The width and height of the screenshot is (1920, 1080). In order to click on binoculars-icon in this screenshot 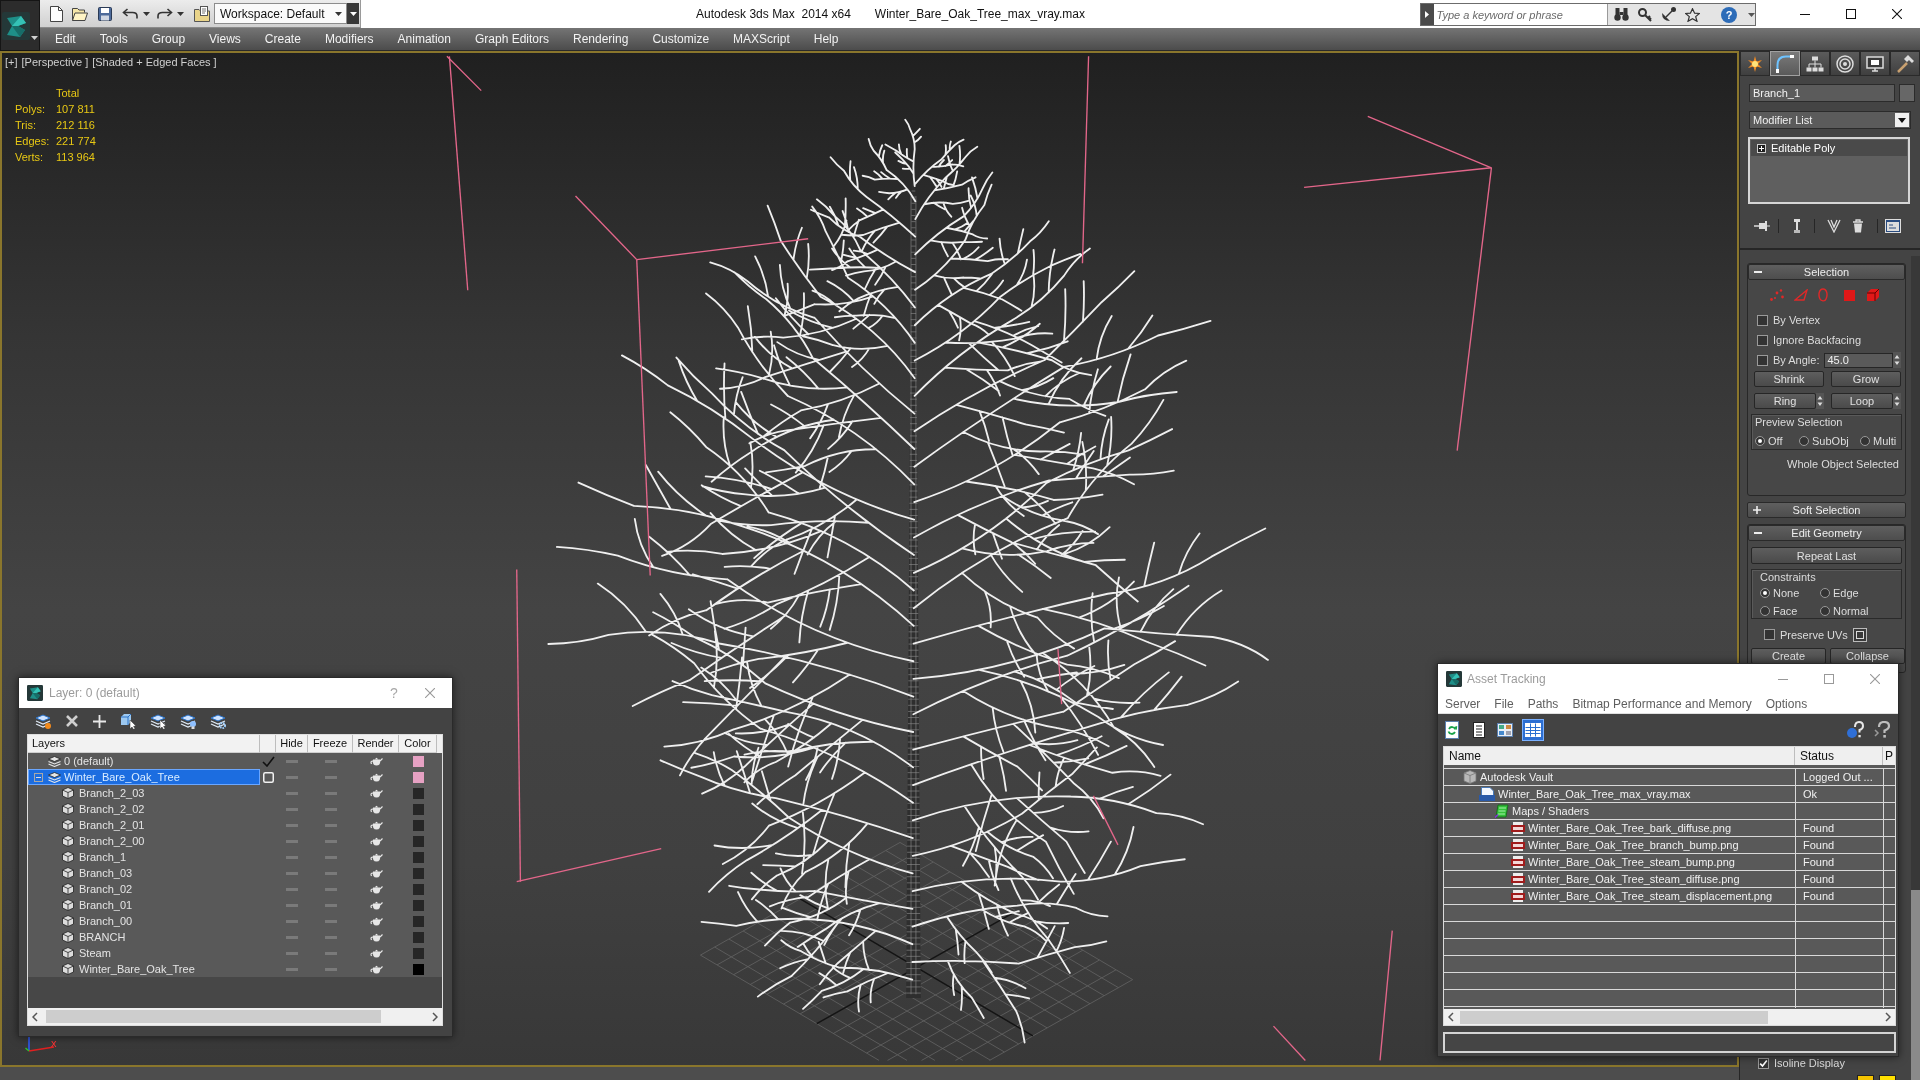, I will do `click(1621, 14)`.